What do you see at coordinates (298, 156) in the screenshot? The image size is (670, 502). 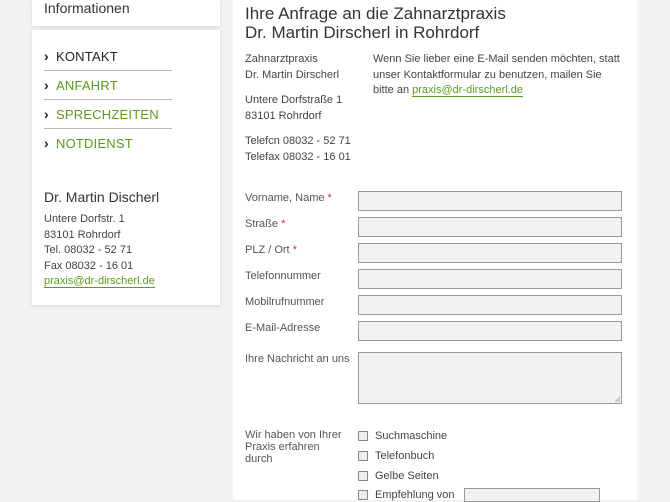 I see `address-fax: Telefax 08032 - 16 01` at bounding box center [298, 156].